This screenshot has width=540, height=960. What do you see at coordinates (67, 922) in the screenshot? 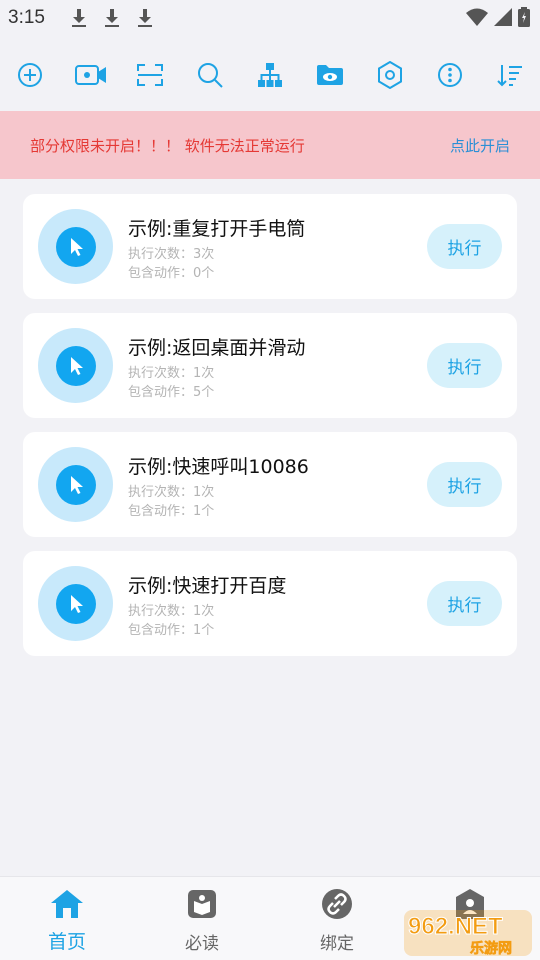
I see `nav-home: 首页` at bounding box center [67, 922].